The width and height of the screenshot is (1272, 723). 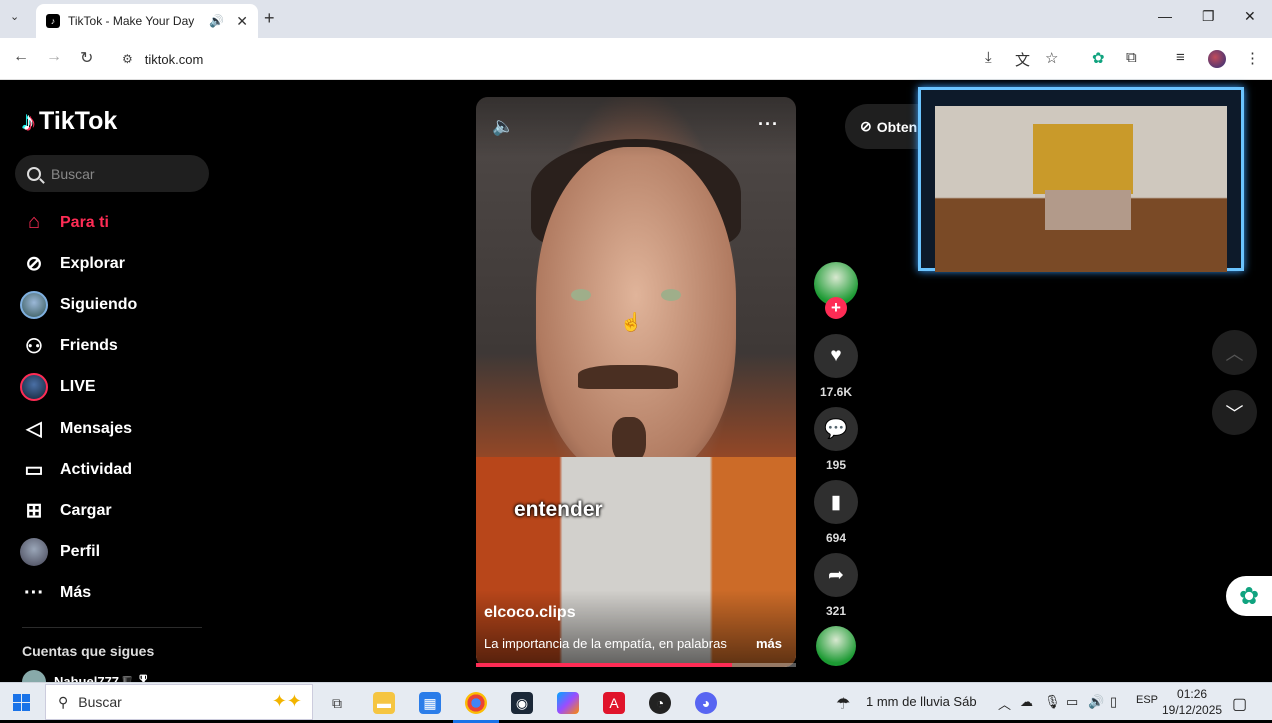 I want to click on comment-icon: 💬, so click(x=836, y=429).